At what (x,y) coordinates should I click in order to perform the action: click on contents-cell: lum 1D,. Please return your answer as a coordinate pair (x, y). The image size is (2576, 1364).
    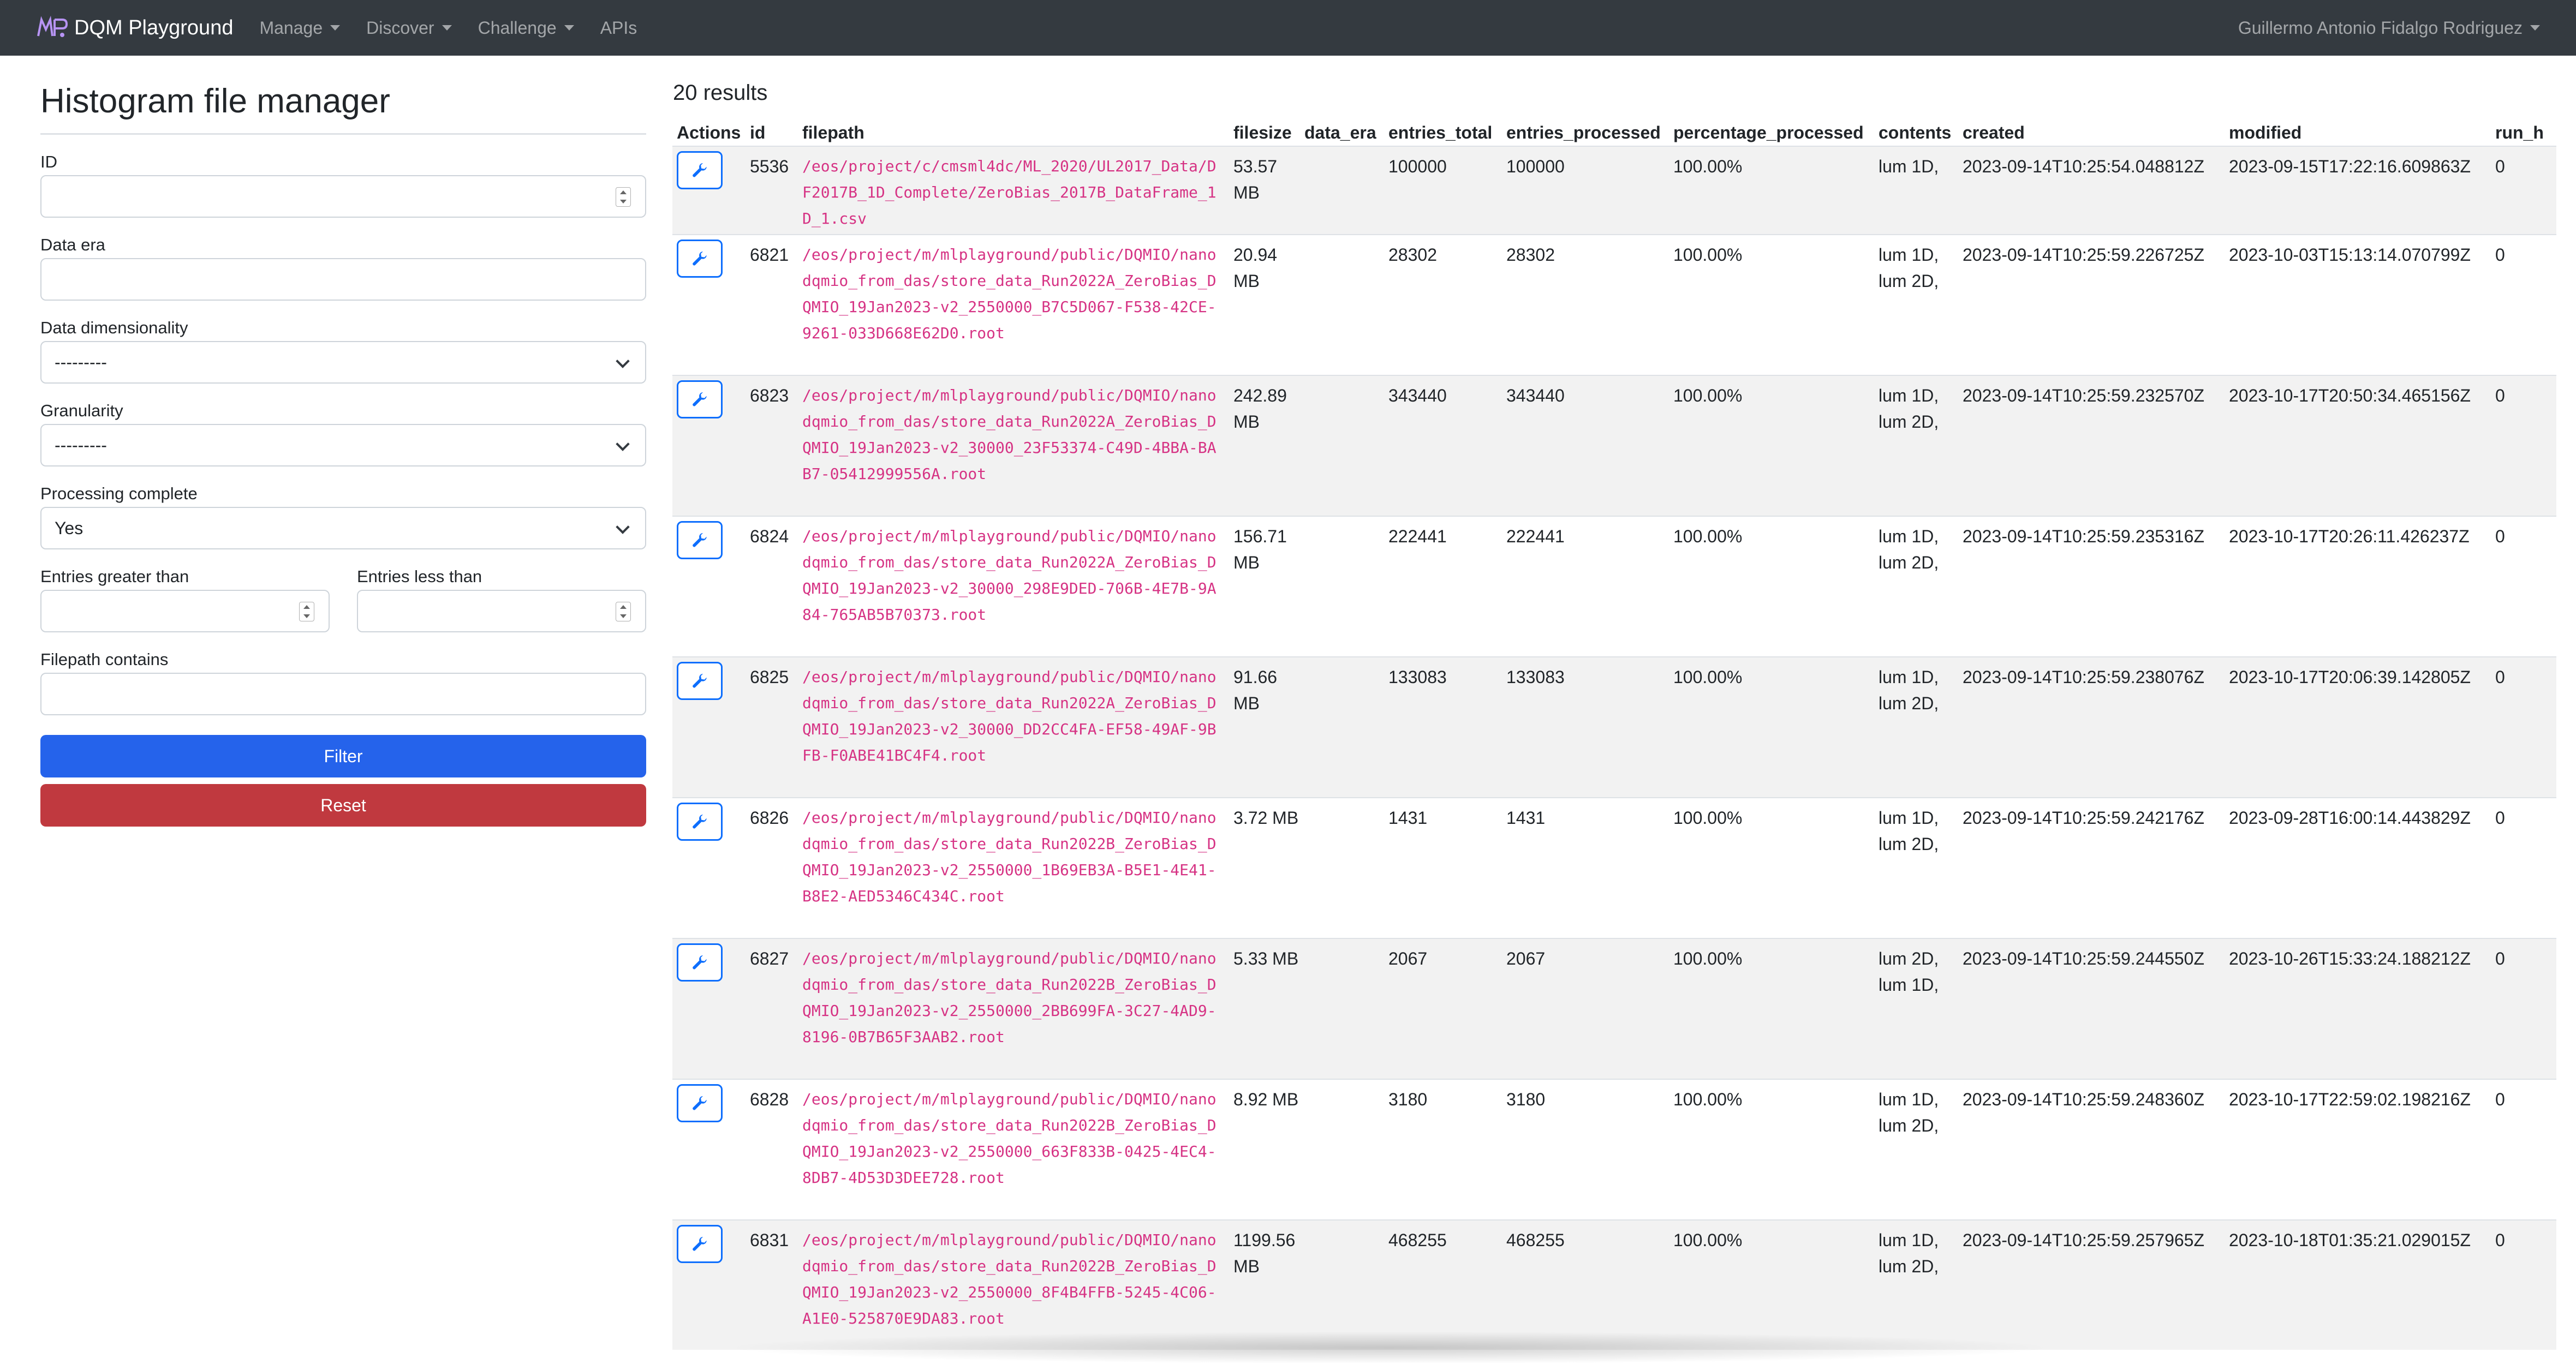
    Looking at the image, I should click on (1909, 166).